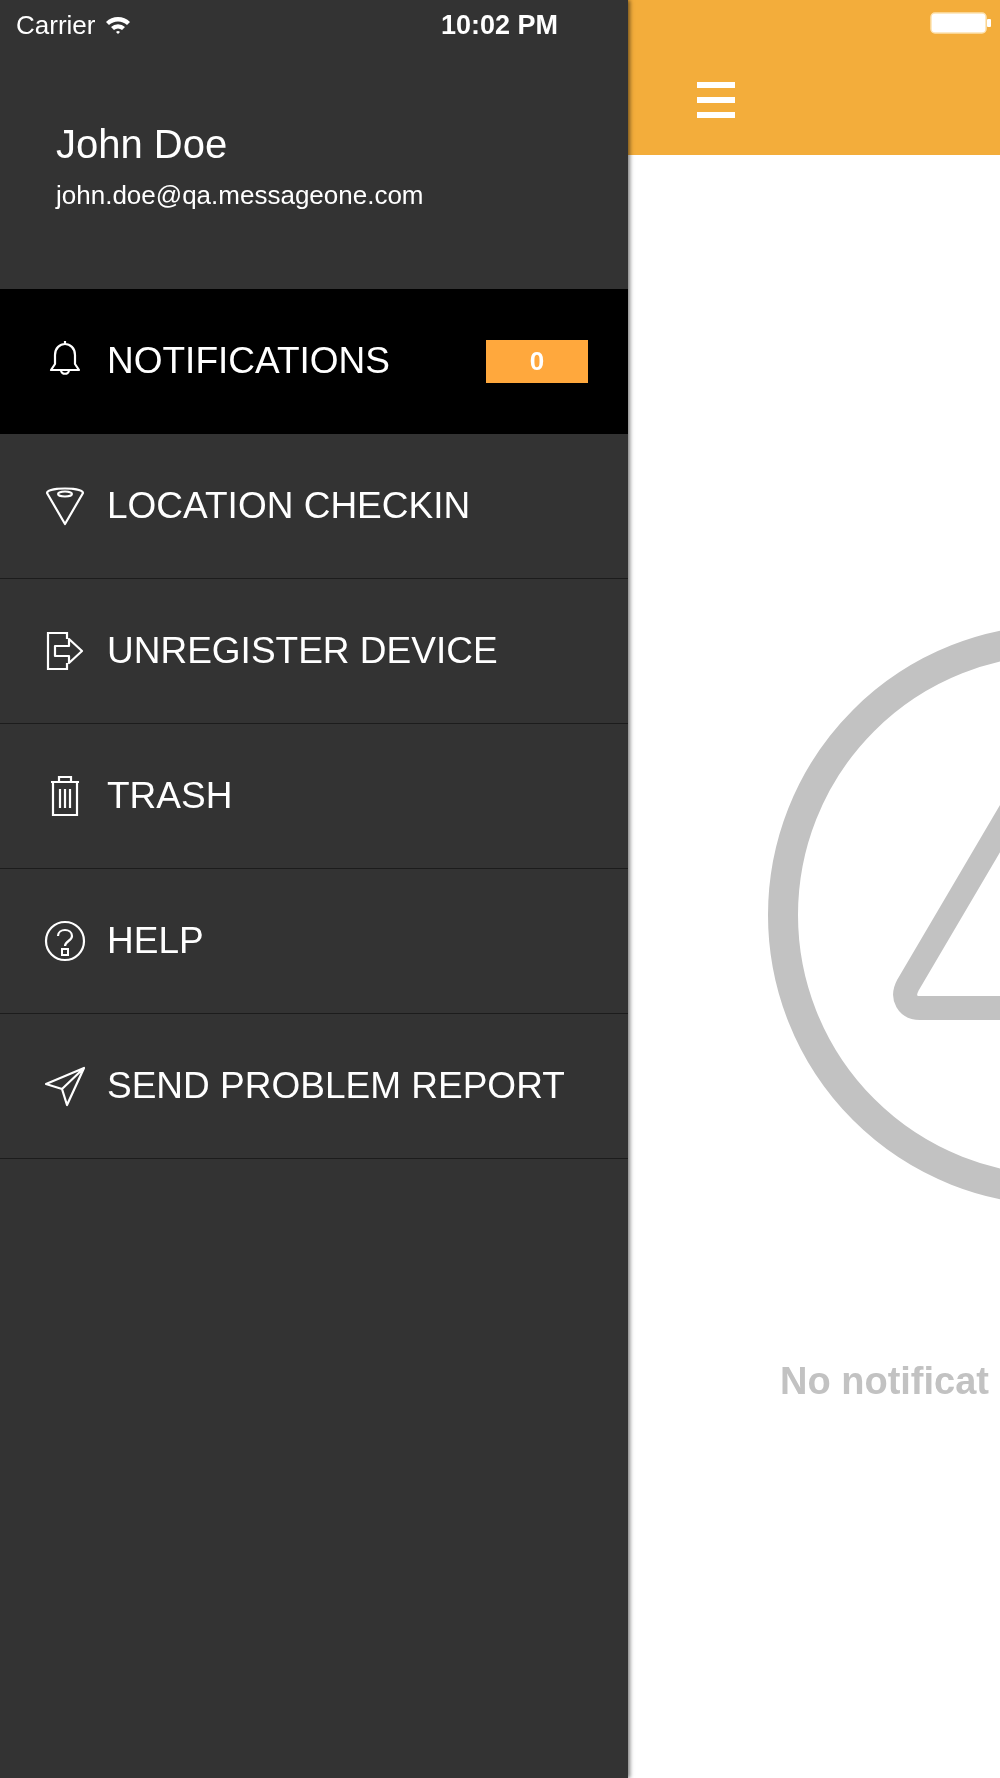 The height and width of the screenshot is (1778, 1000). What do you see at coordinates (240, 195) in the screenshot?
I see `user-email: john.doe@qa.messageone.com` at bounding box center [240, 195].